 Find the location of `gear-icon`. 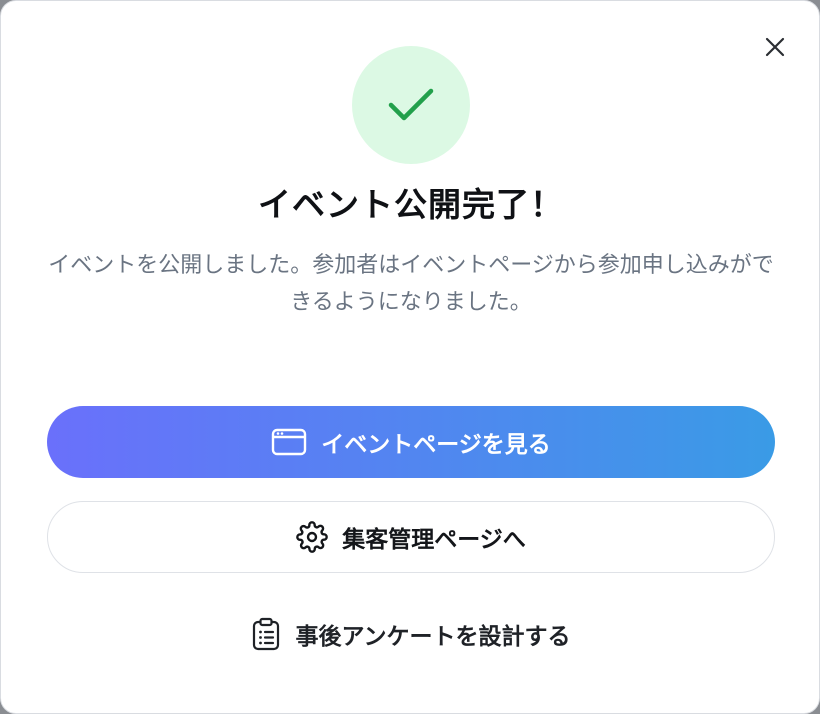

gear-icon is located at coordinates (312, 537).